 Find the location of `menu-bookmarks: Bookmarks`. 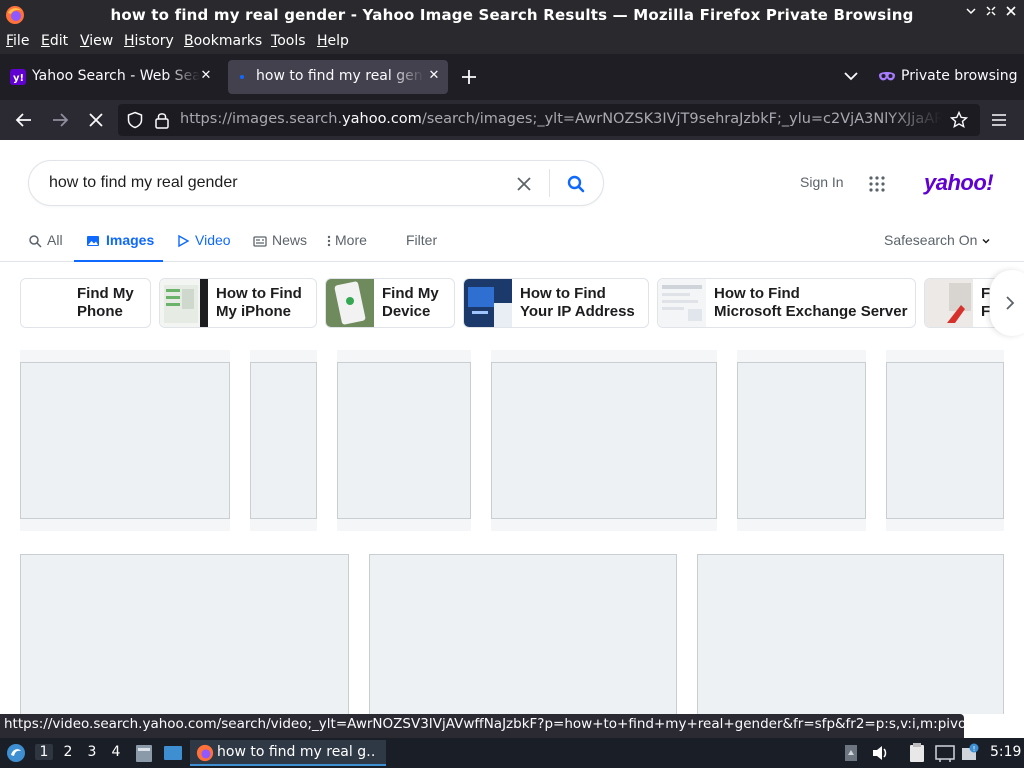

menu-bookmarks: Bookmarks is located at coordinates (223, 41).